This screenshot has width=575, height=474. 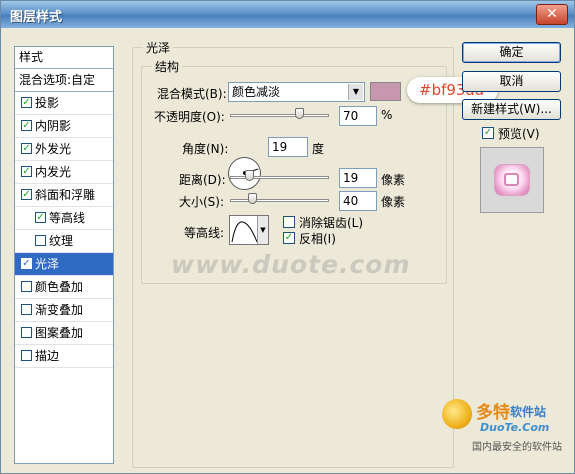 What do you see at coordinates (511, 52) in the screenshot?
I see `ok-button: 确定` at bounding box center [511, 52].